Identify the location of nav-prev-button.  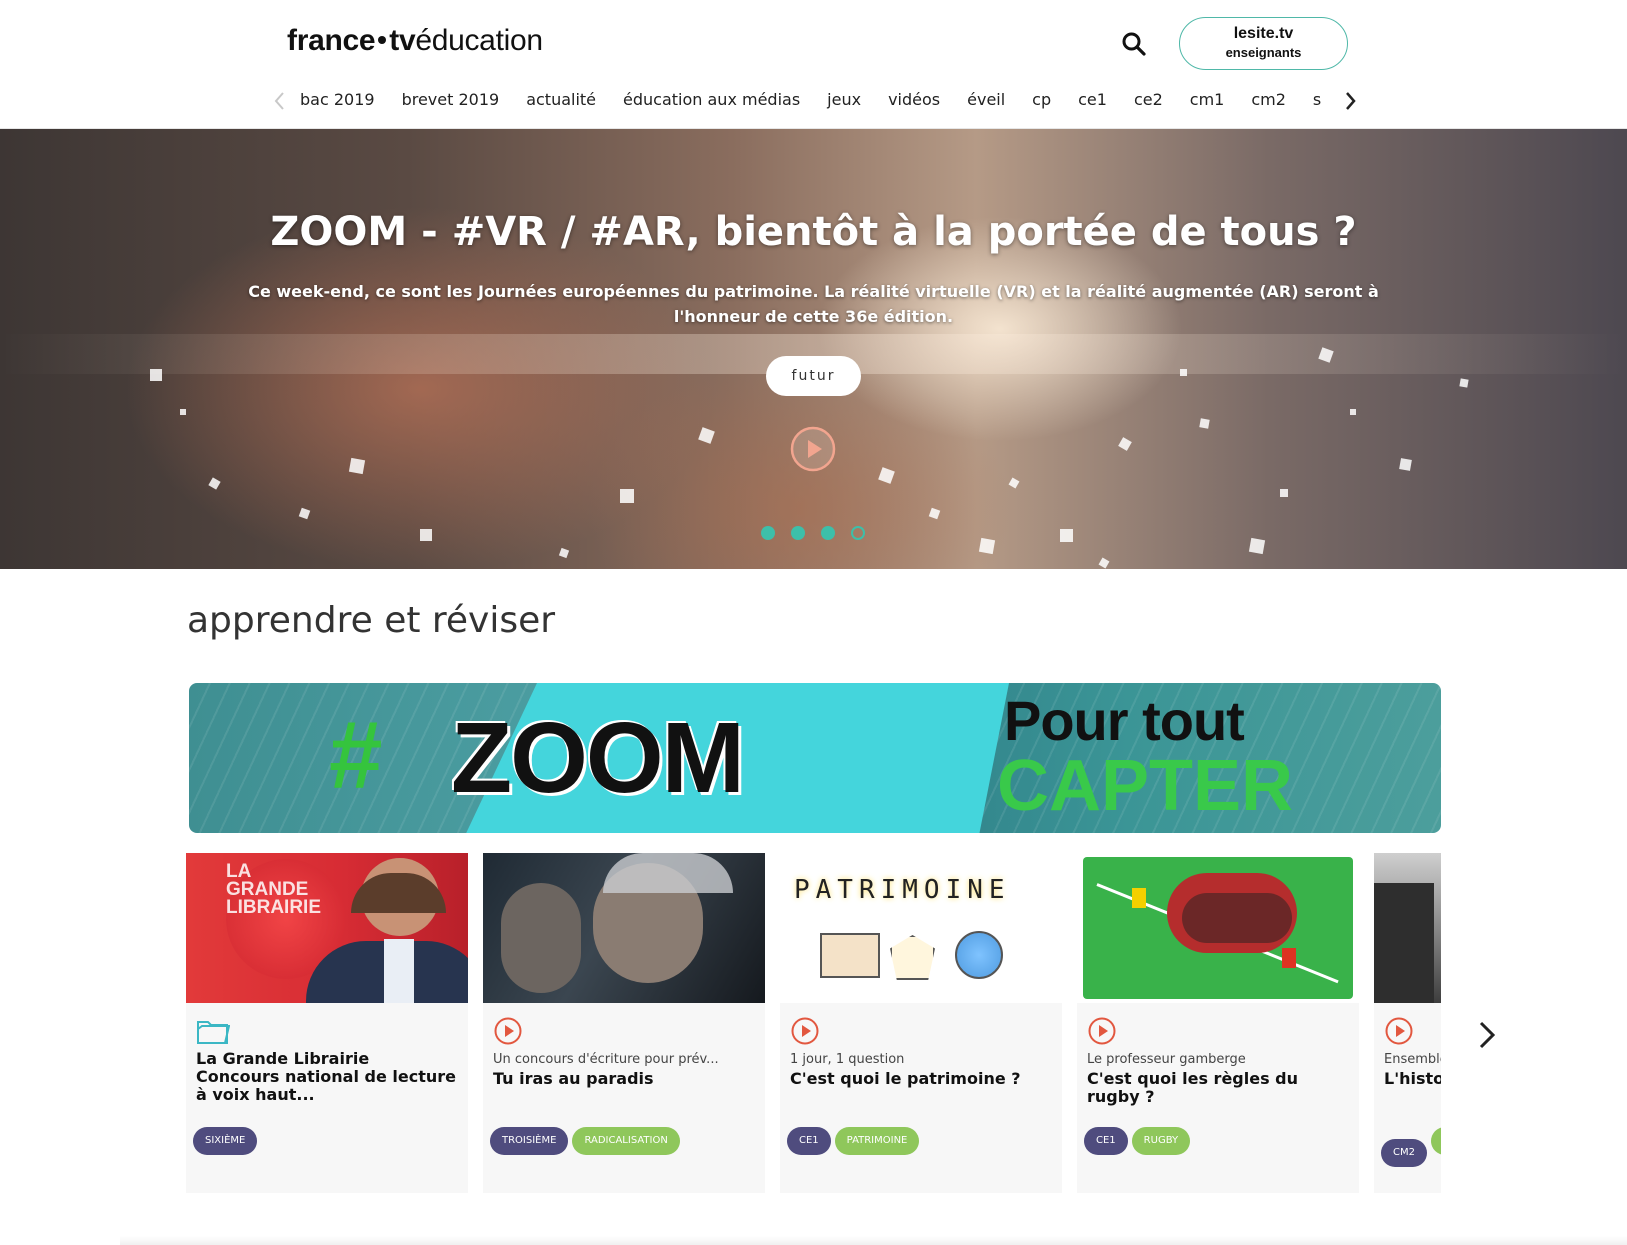
(280, 101).